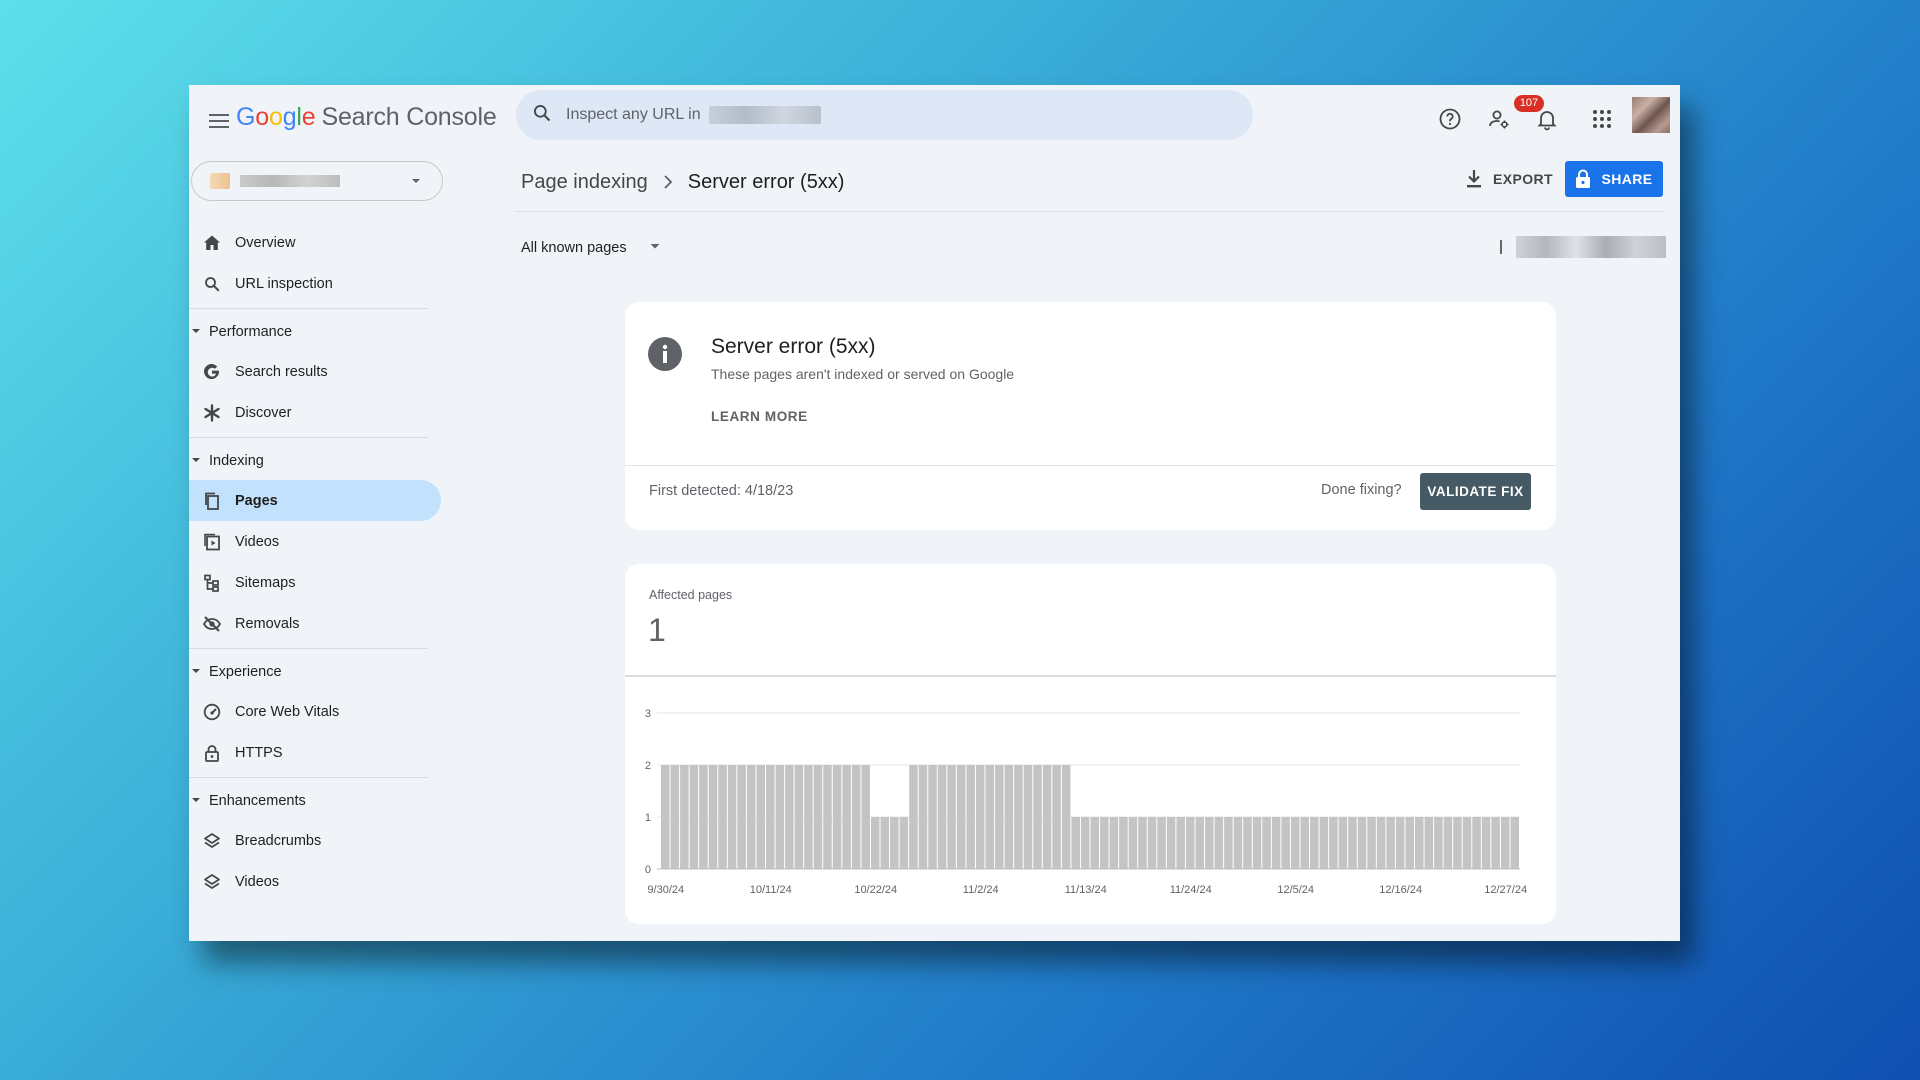 The width and height of the screenshot is (1920, 1080). What do you see at coordinates (1651, 115) in the screenshot?
I see `avatar` at bounding box center [1651, 115].